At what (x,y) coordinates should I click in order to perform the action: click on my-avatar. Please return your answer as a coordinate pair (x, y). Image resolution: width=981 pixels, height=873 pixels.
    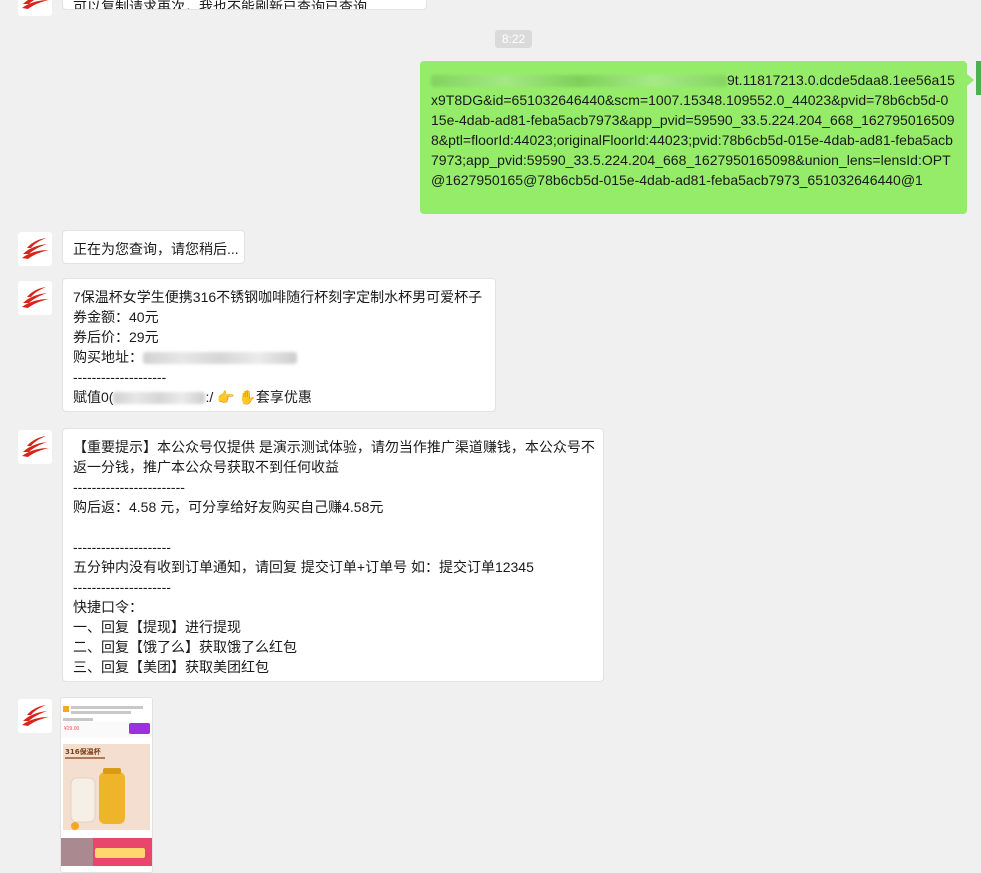
    Looking at the image, I should click on (978, 78).